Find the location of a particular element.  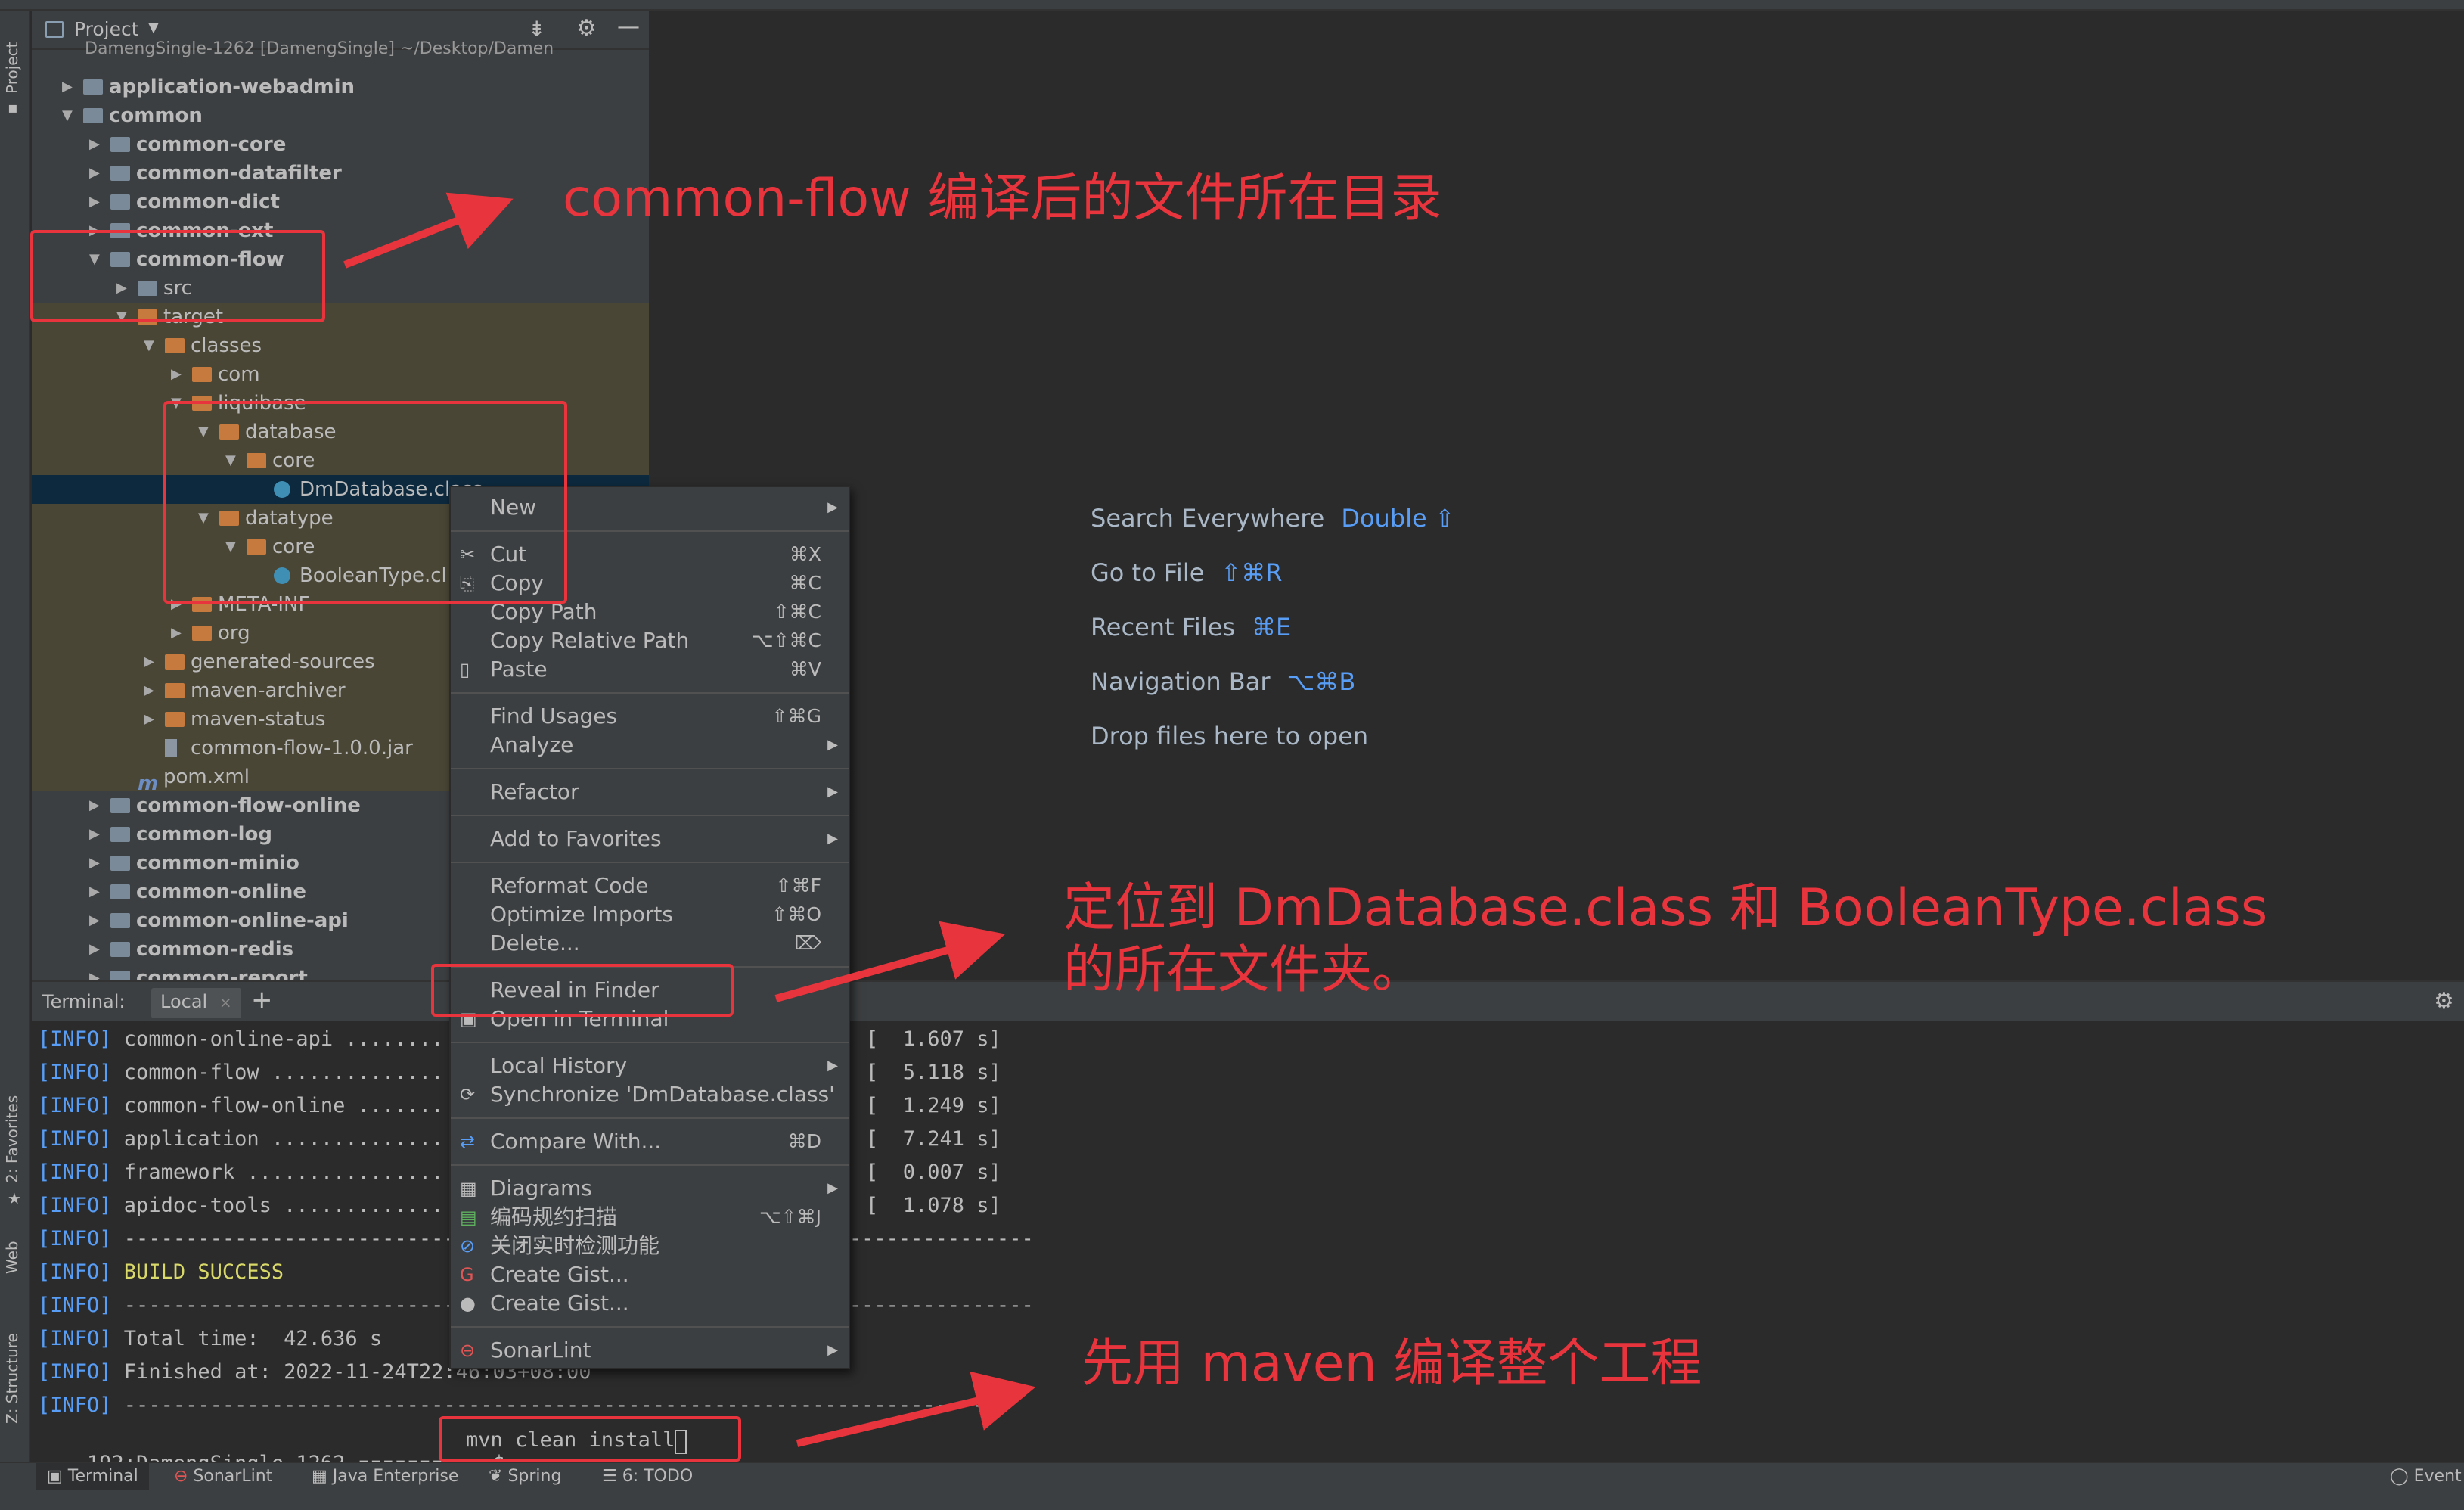

annotation-maven: 先用 maven 编译整个工程 is located at coordinates (1391, 1364).